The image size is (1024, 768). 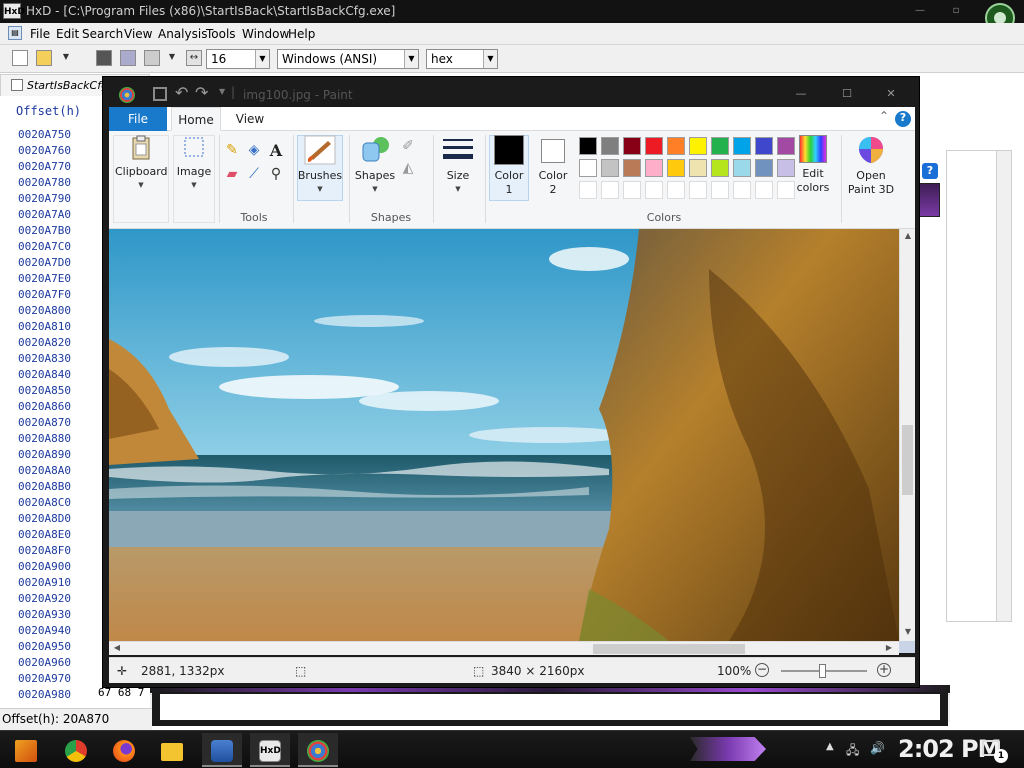 What do you see at coordinates (375, 164) in the screenshot?
I see `shapes-button: Shapes ▼` at bounding box center [375, 164].